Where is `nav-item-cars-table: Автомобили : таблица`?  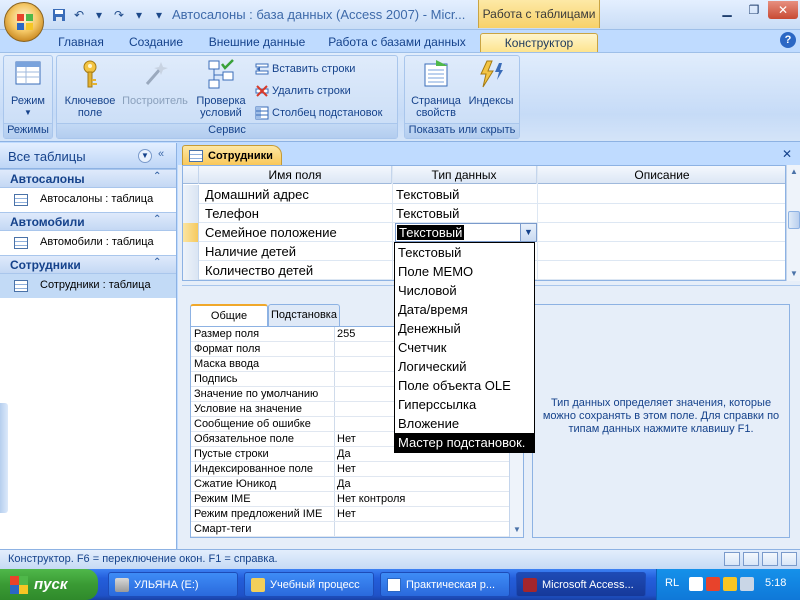
nav-item-cars-table: Автомобили : таблица is located at coordinates (88, 243).